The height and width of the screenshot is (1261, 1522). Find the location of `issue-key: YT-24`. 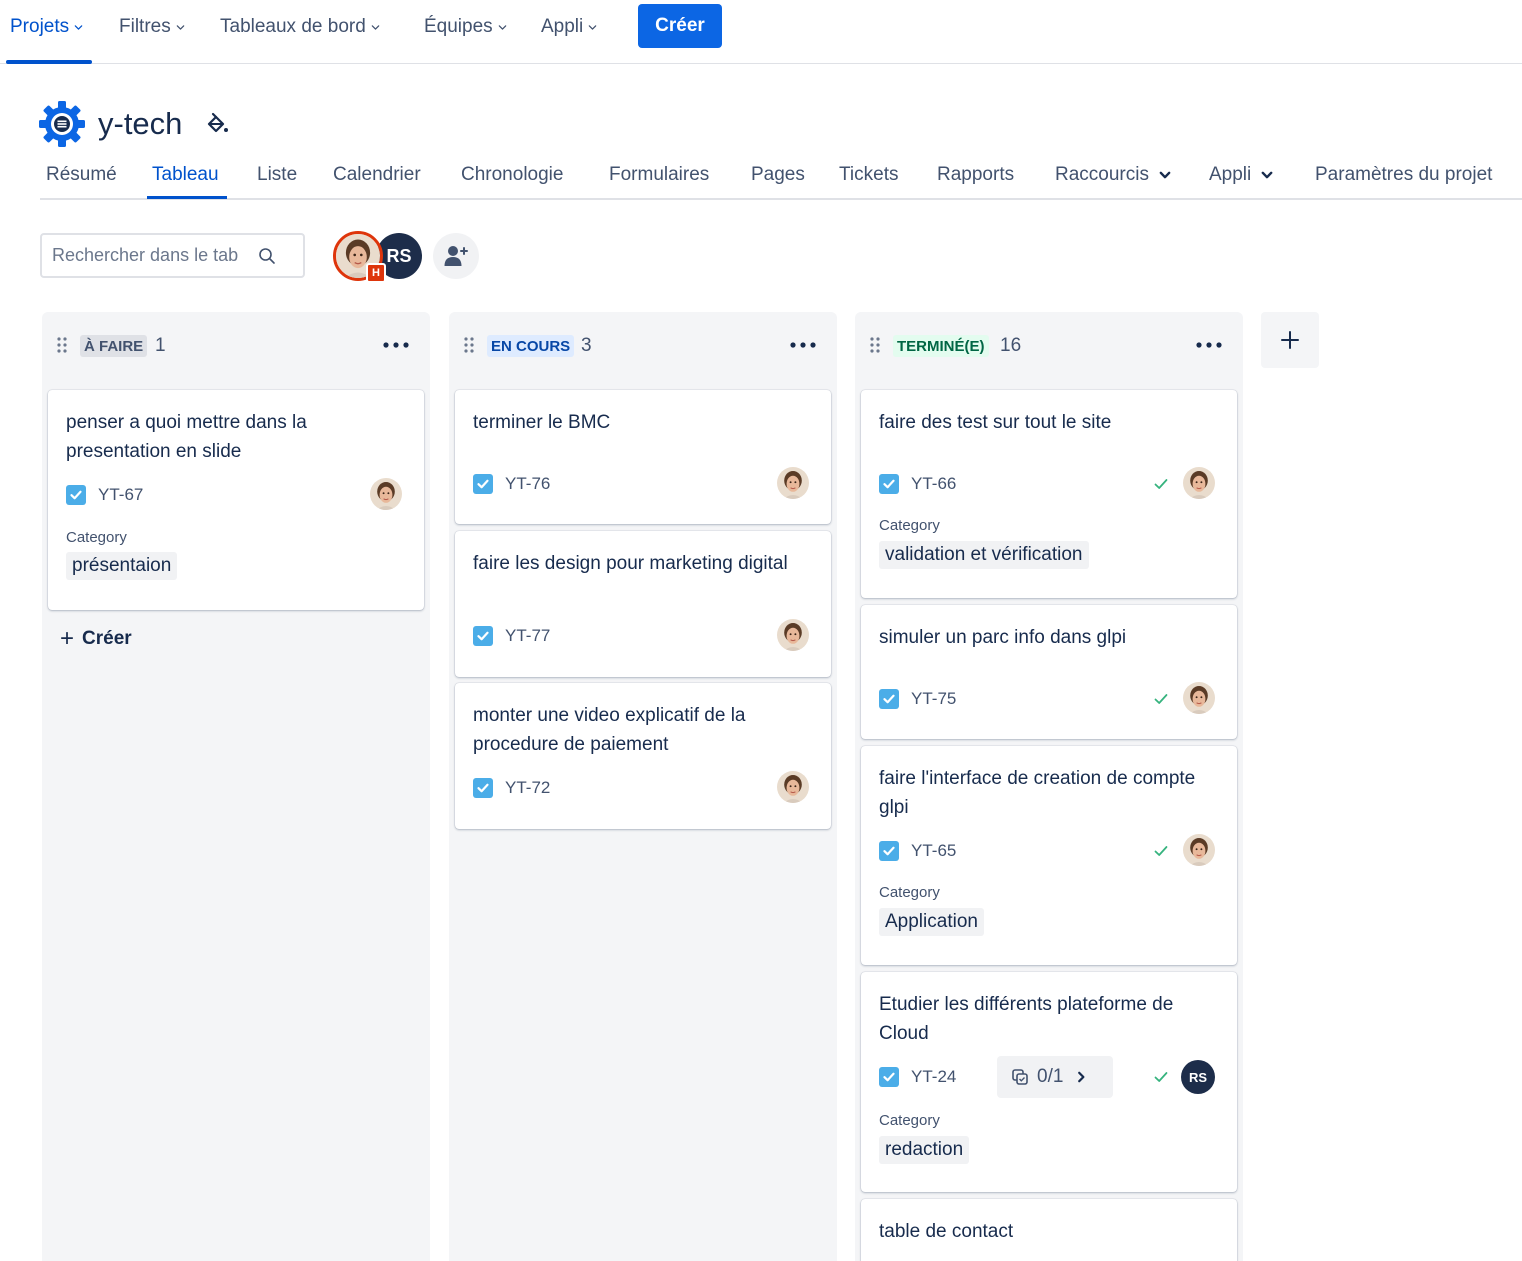

issue-key: YT-24 is located at coordinates (933, 1077).